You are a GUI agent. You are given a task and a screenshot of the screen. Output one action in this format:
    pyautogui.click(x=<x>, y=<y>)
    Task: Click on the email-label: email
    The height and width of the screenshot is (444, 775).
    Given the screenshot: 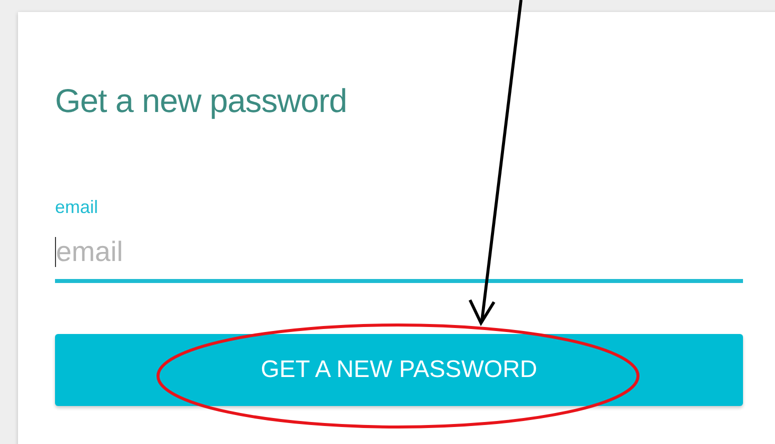 What is the action you would take?
    pyautogui.click(x=76, y=207)
    